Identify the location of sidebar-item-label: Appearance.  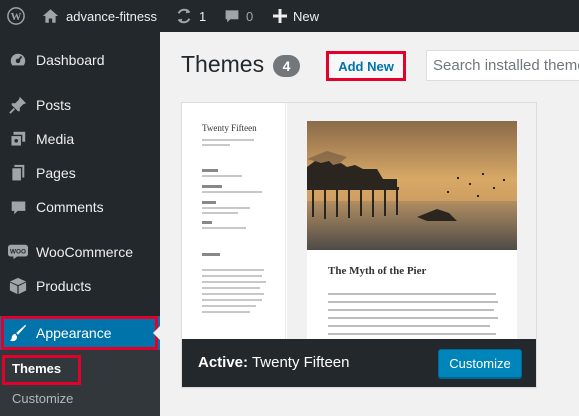
(74, 333).